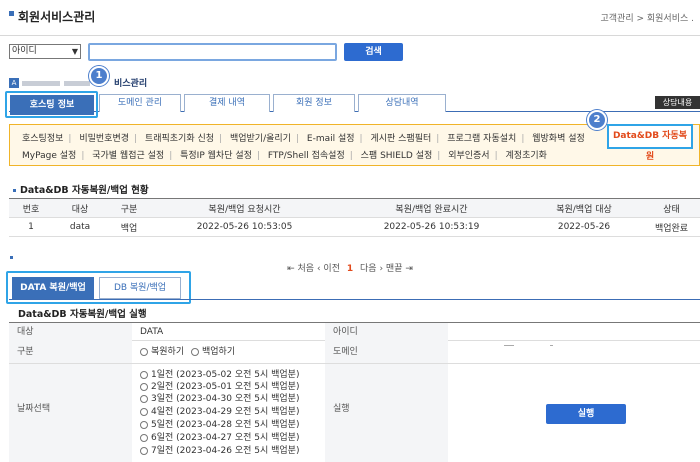 The height and width of the screenshot is (462, 700). What do you see at coordinates (11, 257) in the screenshot?
I see `bullet-icon` at bounding box center [11, 257].